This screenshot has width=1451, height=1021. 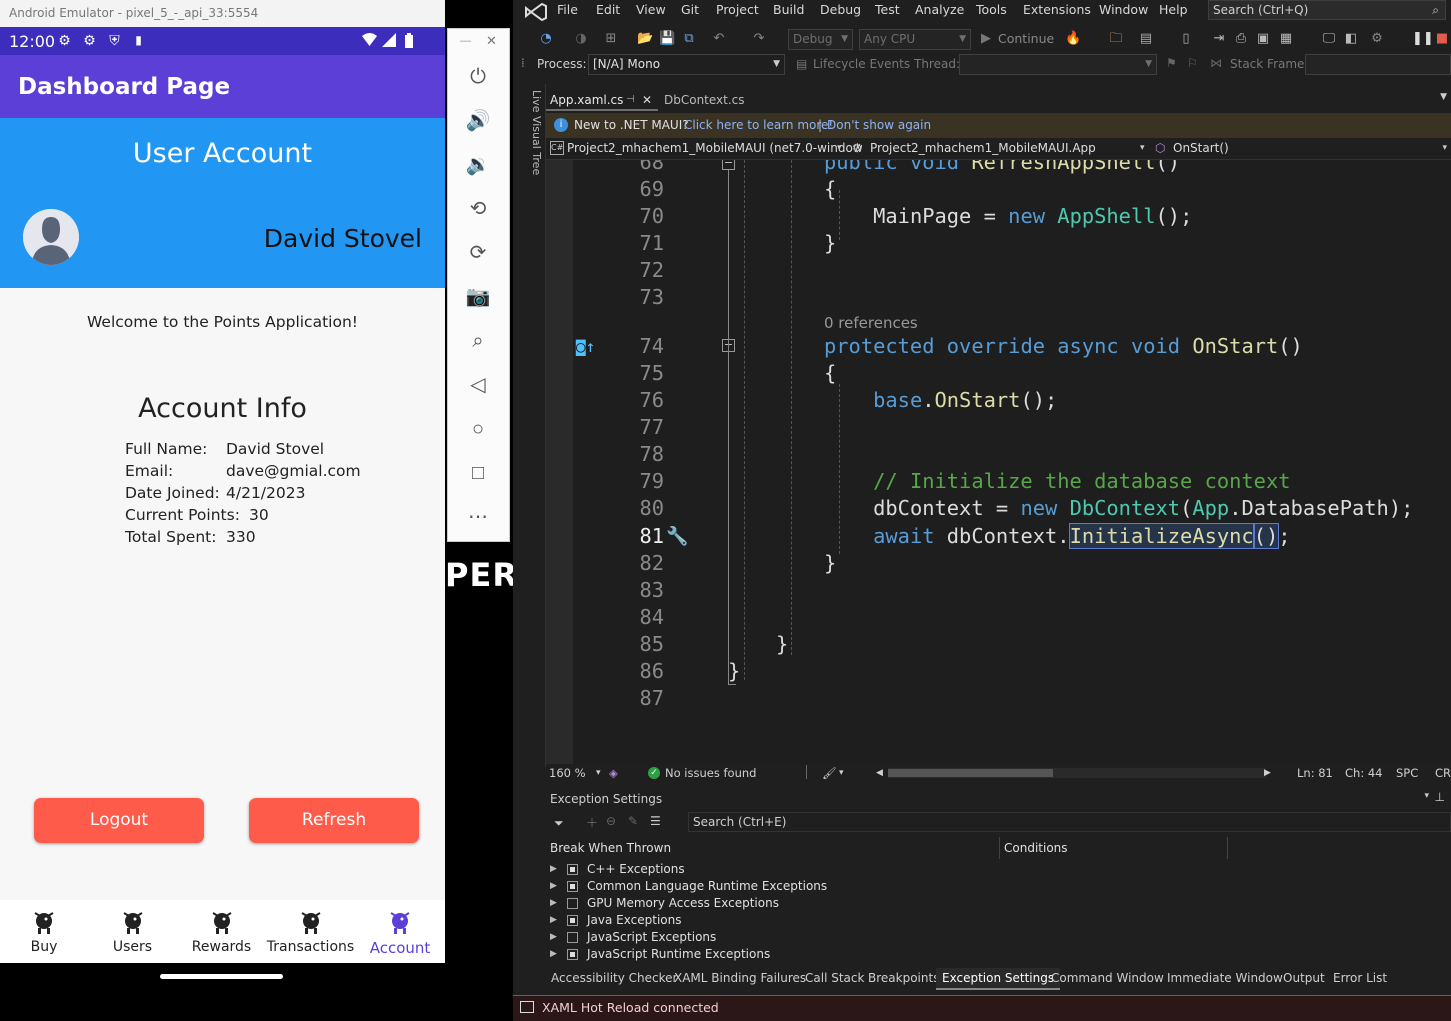 I want to click on debug-location-icon: ◙↑, so click(x=585, y=346).